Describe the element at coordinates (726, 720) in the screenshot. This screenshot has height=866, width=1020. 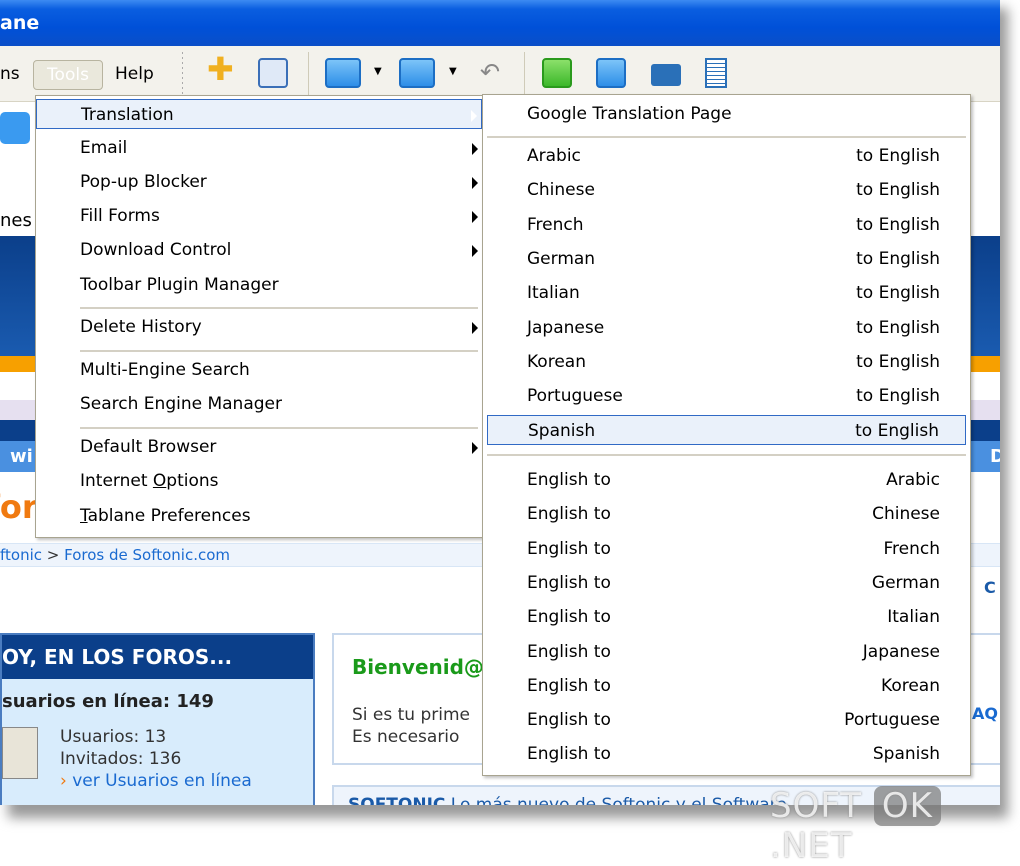
I see `menu-item-english-to-portuguese: English to Portuguese` at that location.